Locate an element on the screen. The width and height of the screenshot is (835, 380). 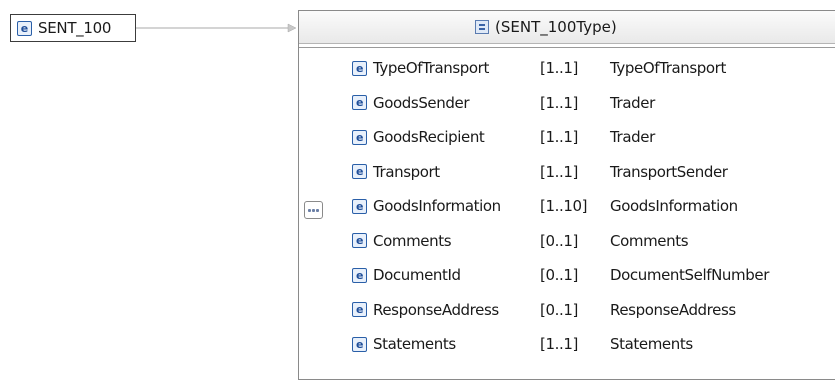
type-header: (SENT_100Type) is located at coordinates (567, 27).